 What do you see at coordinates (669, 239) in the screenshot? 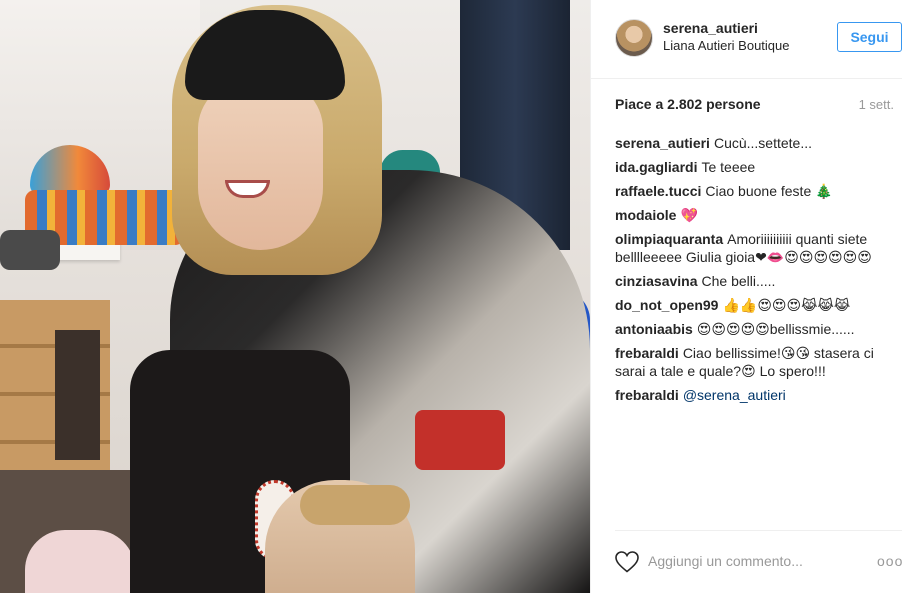
I see `comment-username: olimpiaquaranta` at bounding box center [669, 239].